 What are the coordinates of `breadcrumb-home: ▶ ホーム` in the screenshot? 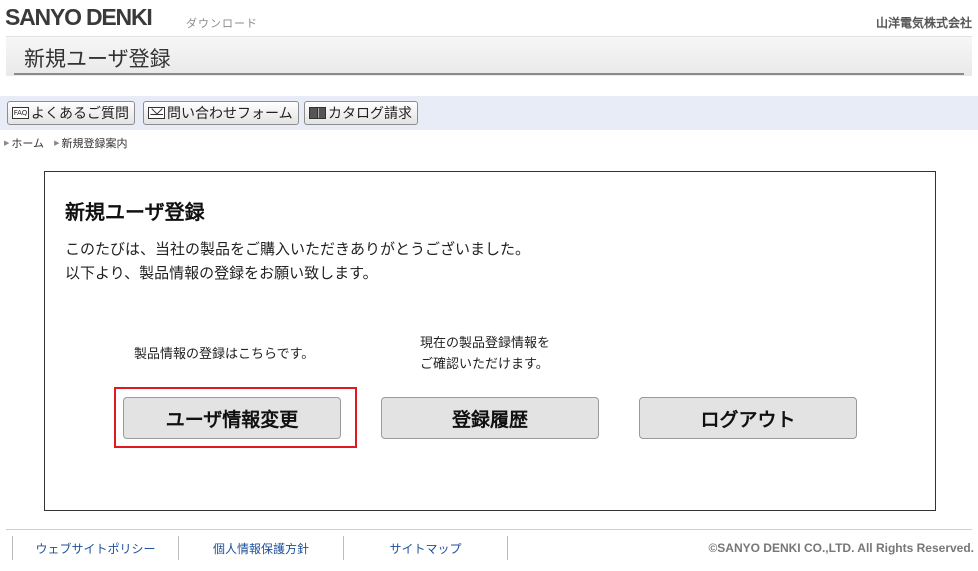 It's located at (24, 143).